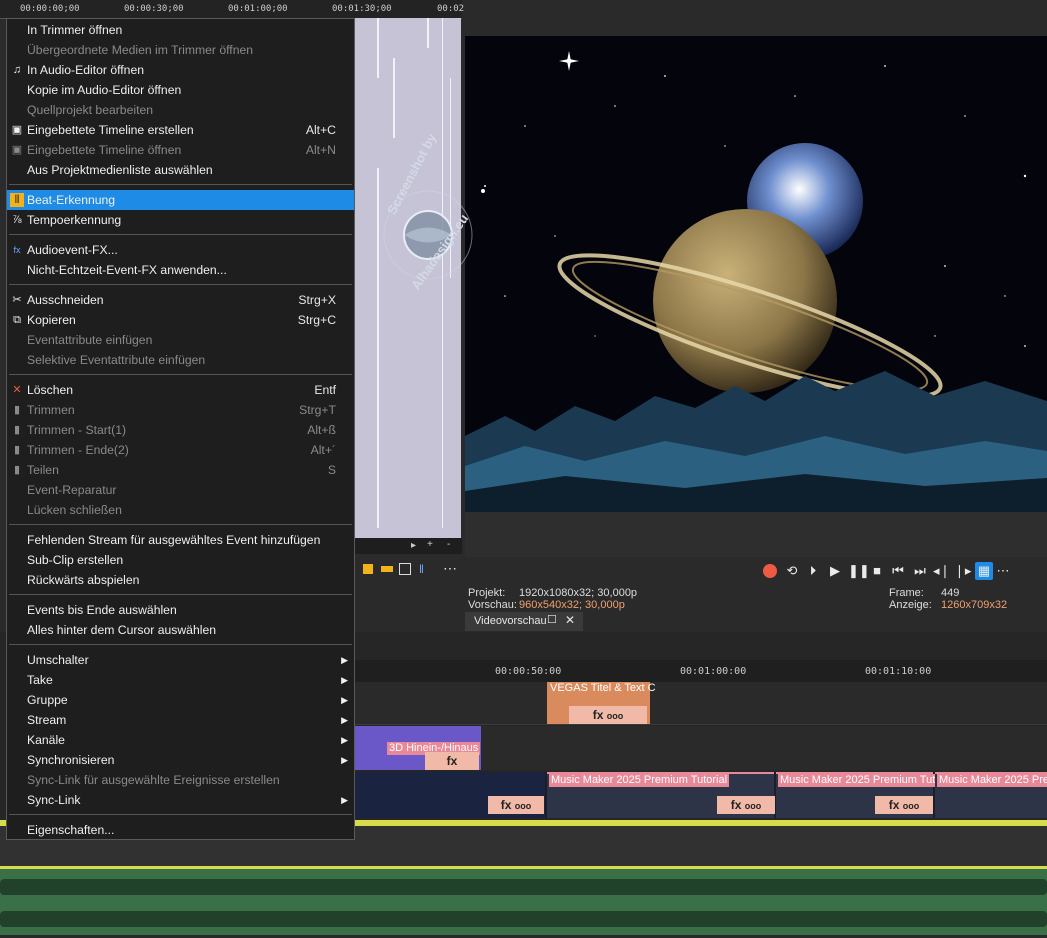 The width and height of the screenshot is (1047, 938). Describe the element at coordinates (701, 671) in the screenshot. I see `timeline-ruler: 00:00:50:00 00:01:00:00 00:01:10:00` at that location.